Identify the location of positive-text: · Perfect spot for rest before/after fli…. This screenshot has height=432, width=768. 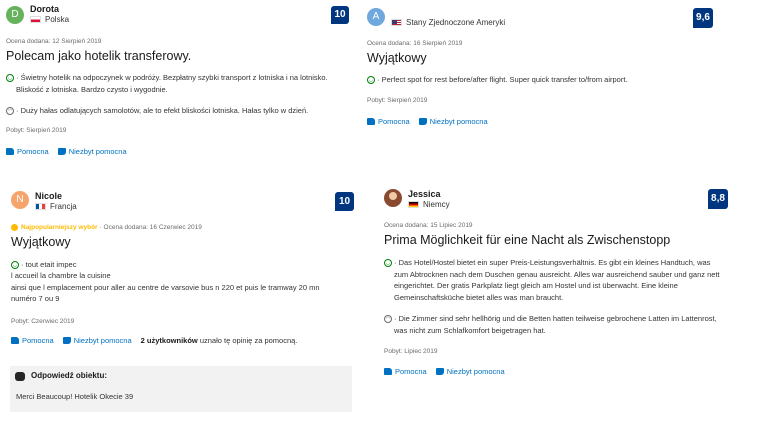
(502, 79).